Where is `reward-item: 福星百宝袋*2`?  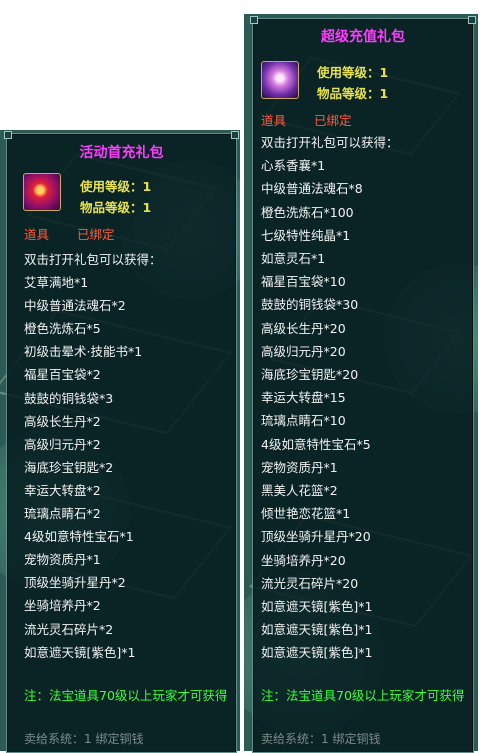
reward-item: 福星百宝袋*2 is located at coordinates (62, 375).